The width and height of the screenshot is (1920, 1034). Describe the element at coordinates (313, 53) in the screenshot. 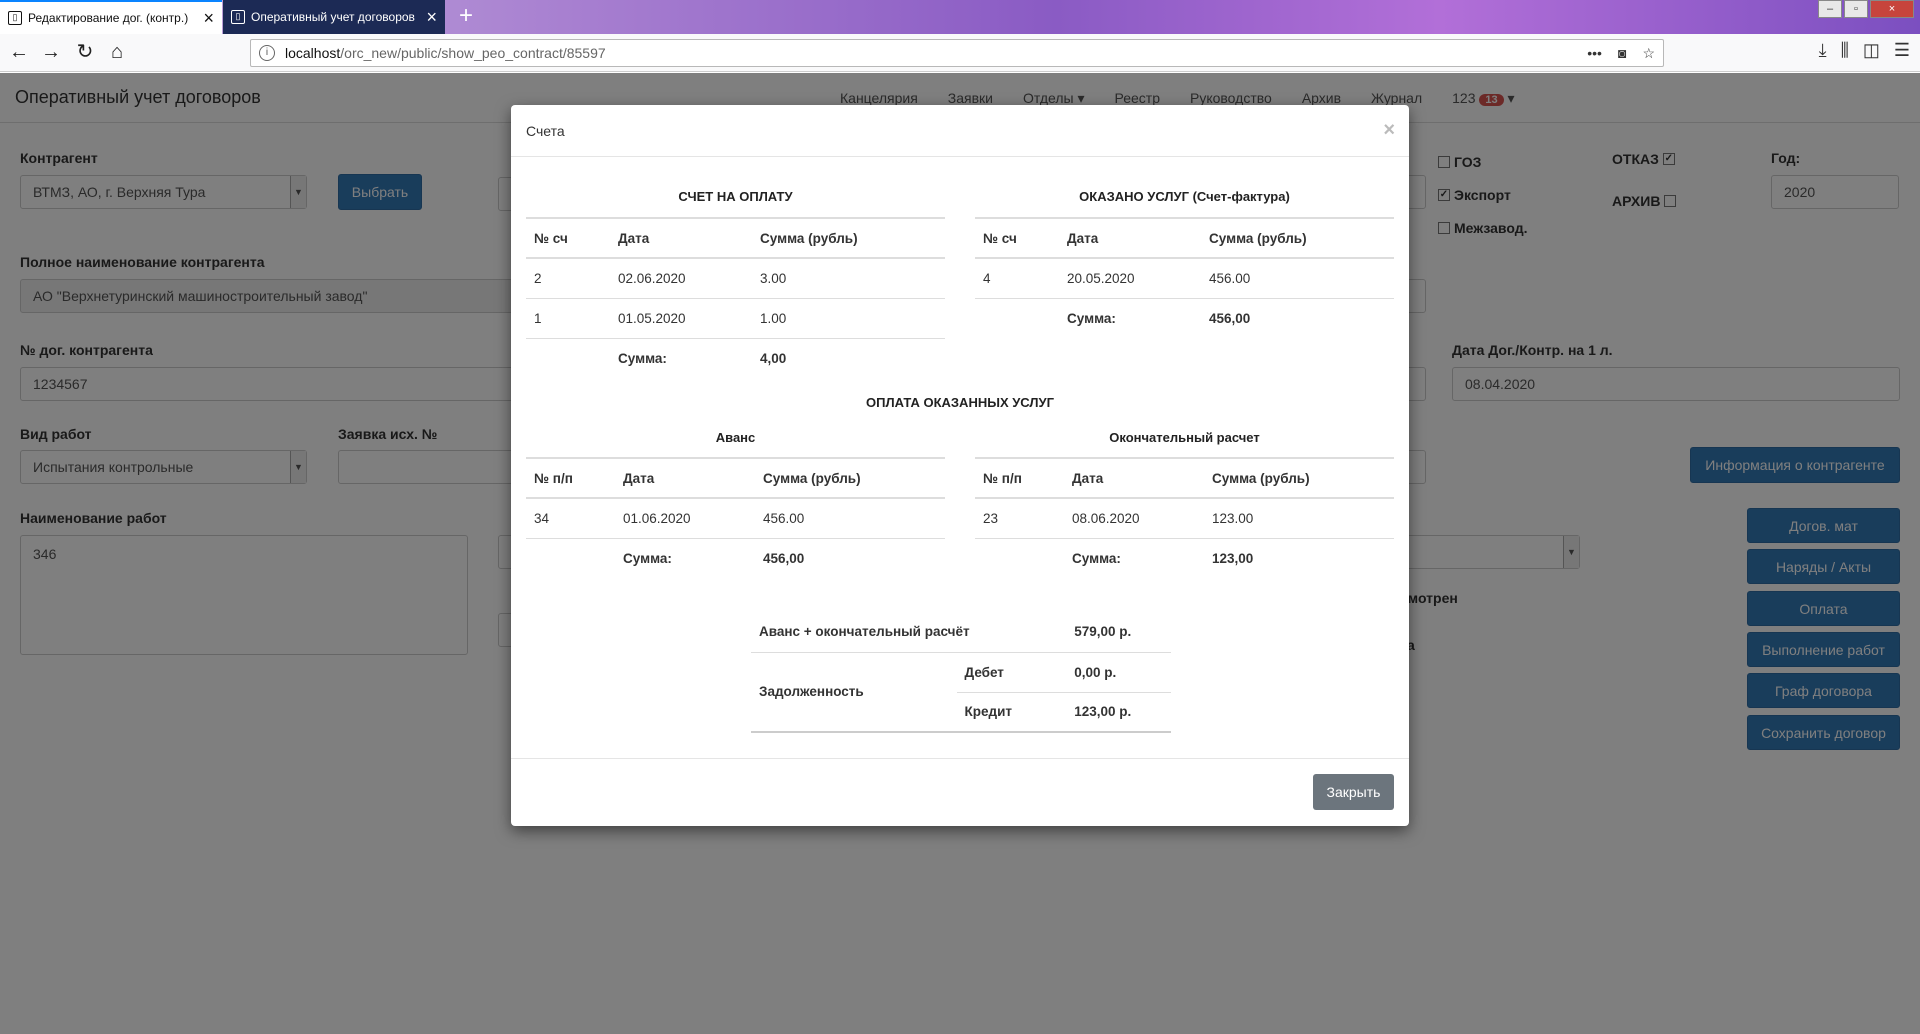

I see `url-host: localhost` at that location.